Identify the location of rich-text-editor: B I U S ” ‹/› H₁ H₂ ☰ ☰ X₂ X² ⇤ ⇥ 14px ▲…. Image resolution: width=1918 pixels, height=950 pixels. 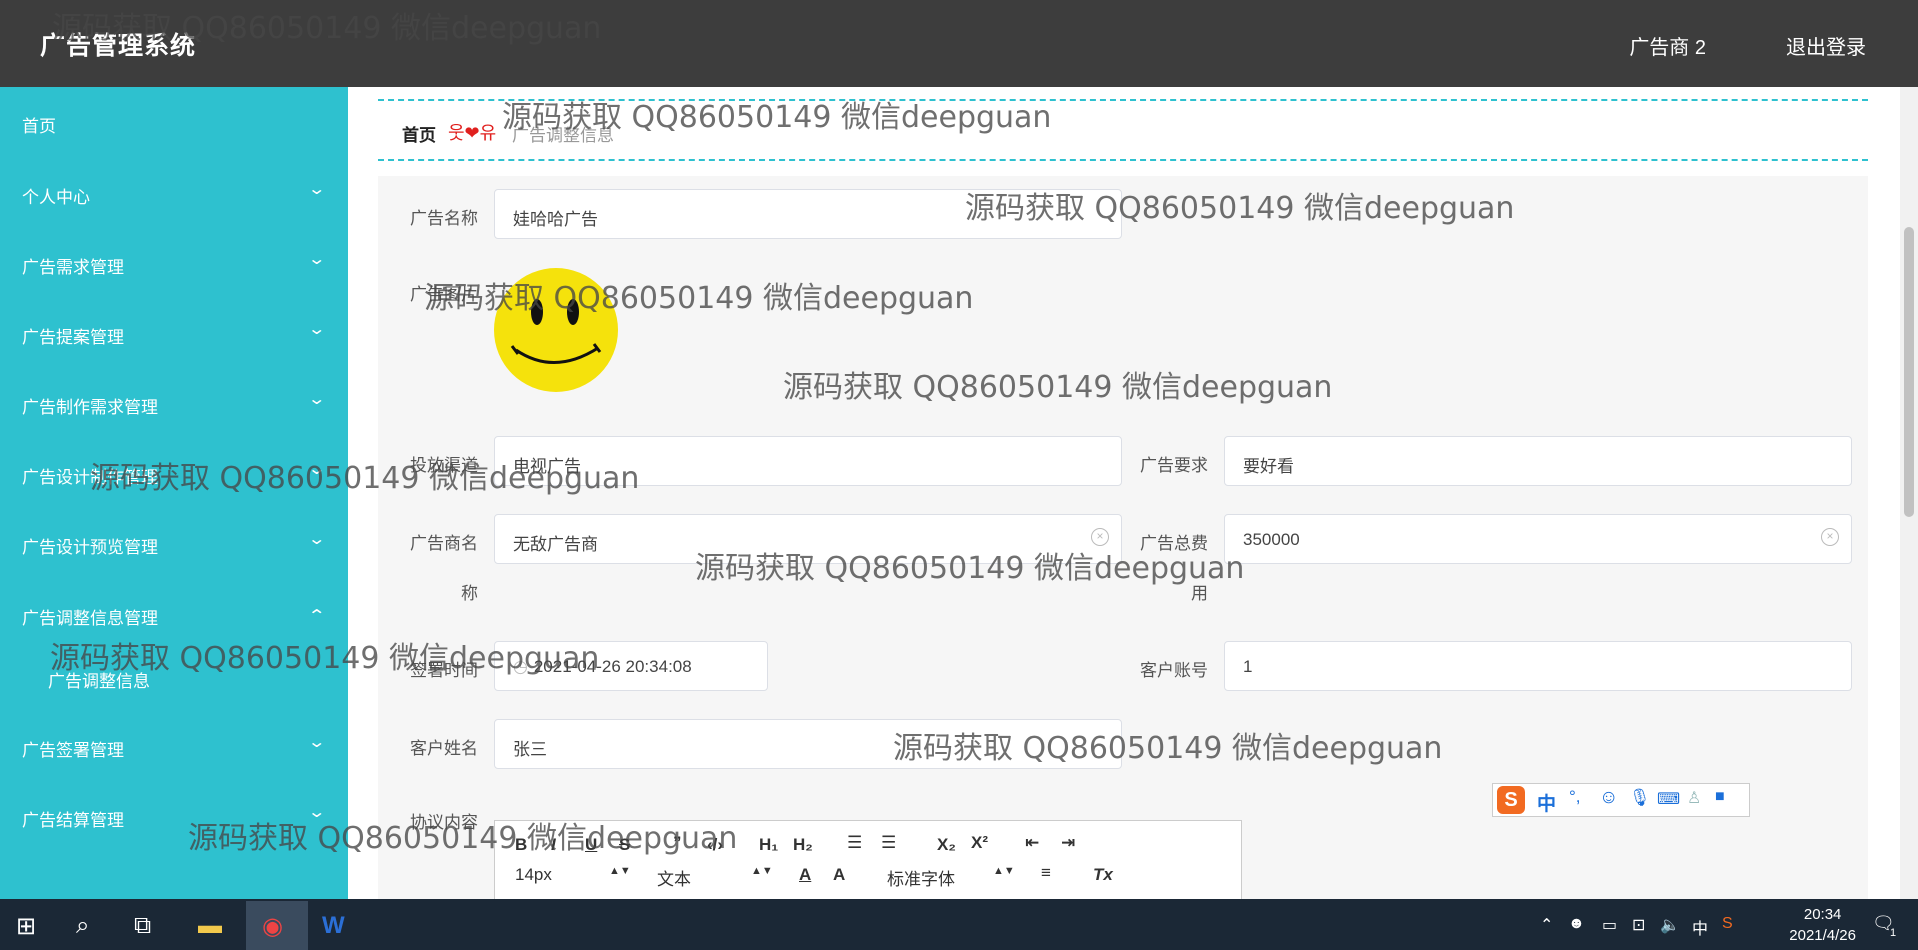
(868, 860).